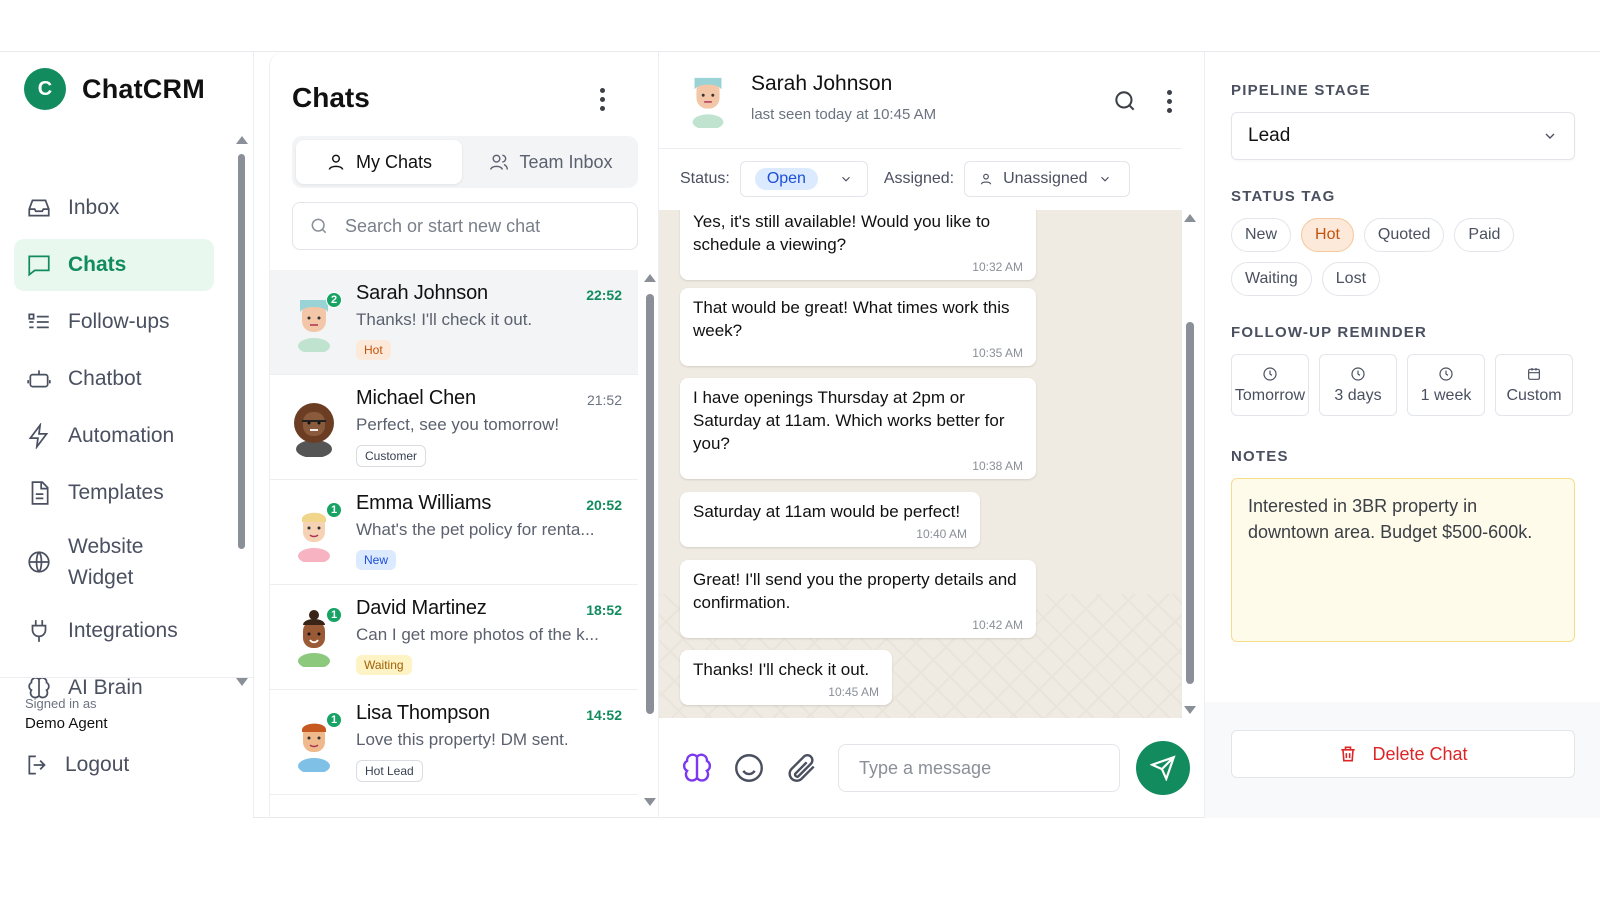 The width and height of the screenshot is (1600, 900). I want to click on delete-chat-button: Delete Chat, so click(1403, 754).